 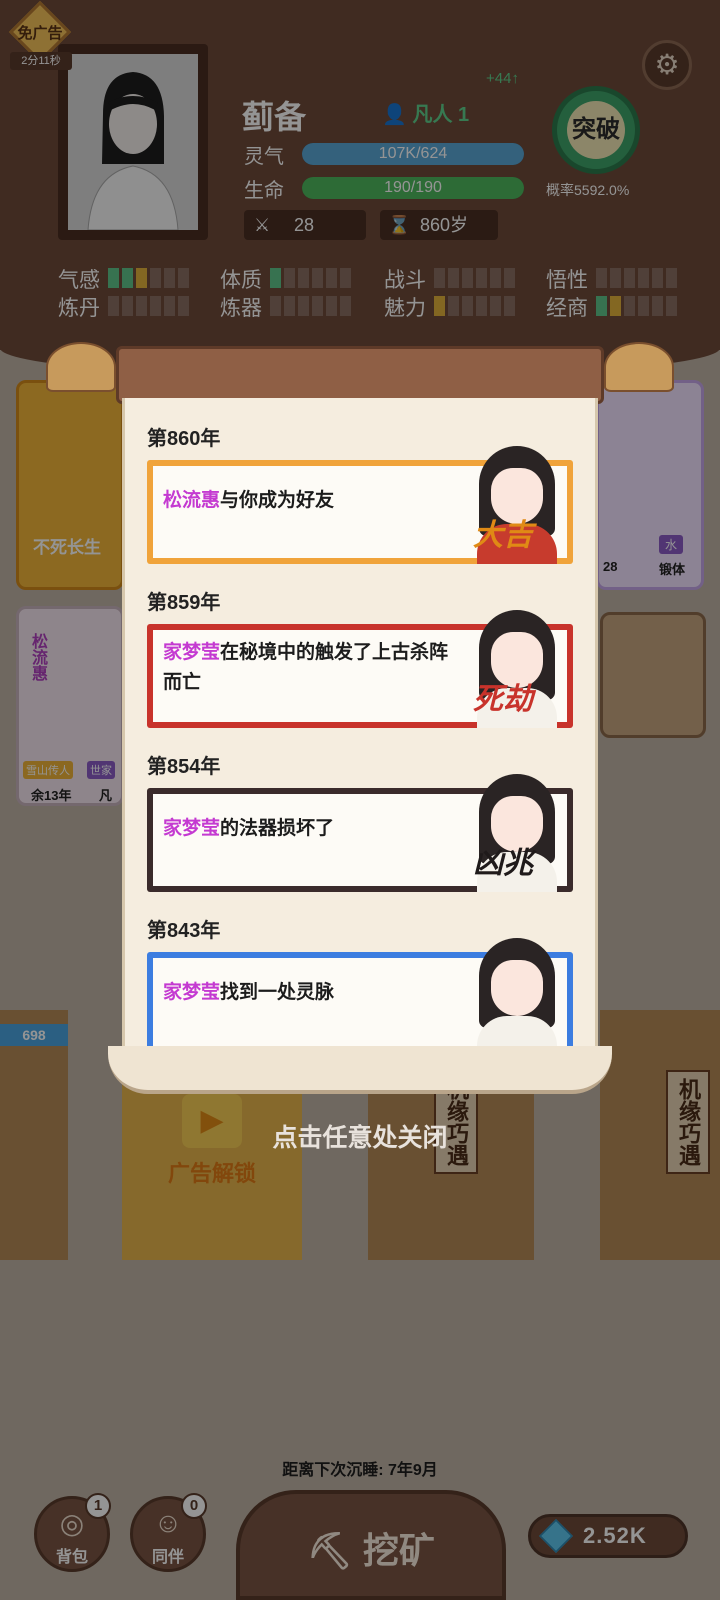 What do you see at coordinates (277, 500) in the screenshot?
I see `event-description: 与你成为好友` at bounding box center [277, 500].